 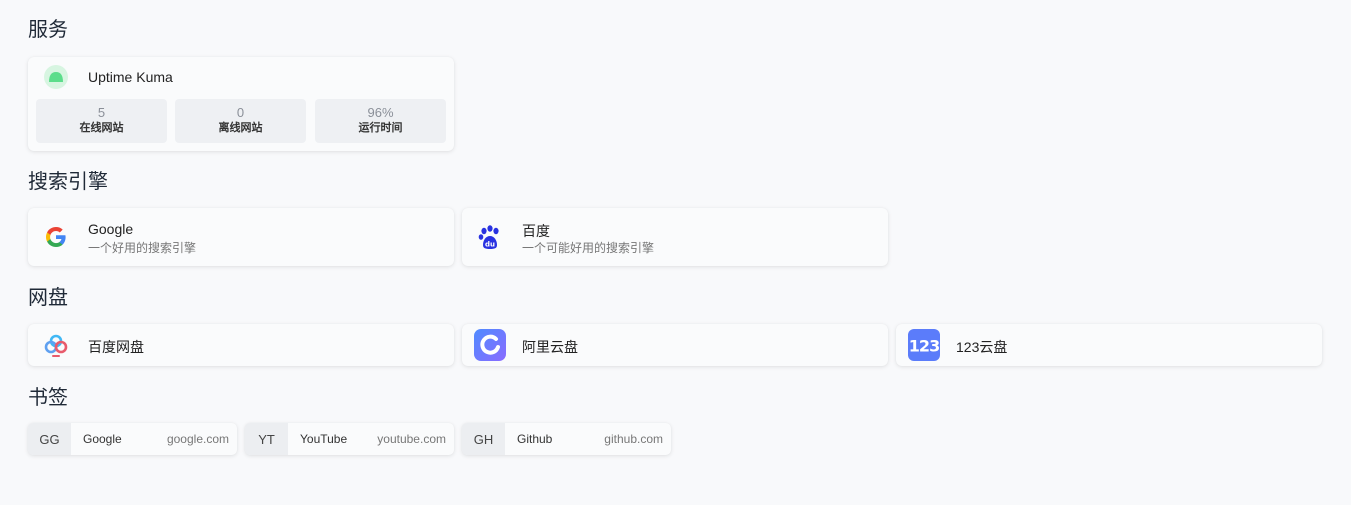 I want to click on bookmark-github: GH Github github.com, so click(x=566, y=439).